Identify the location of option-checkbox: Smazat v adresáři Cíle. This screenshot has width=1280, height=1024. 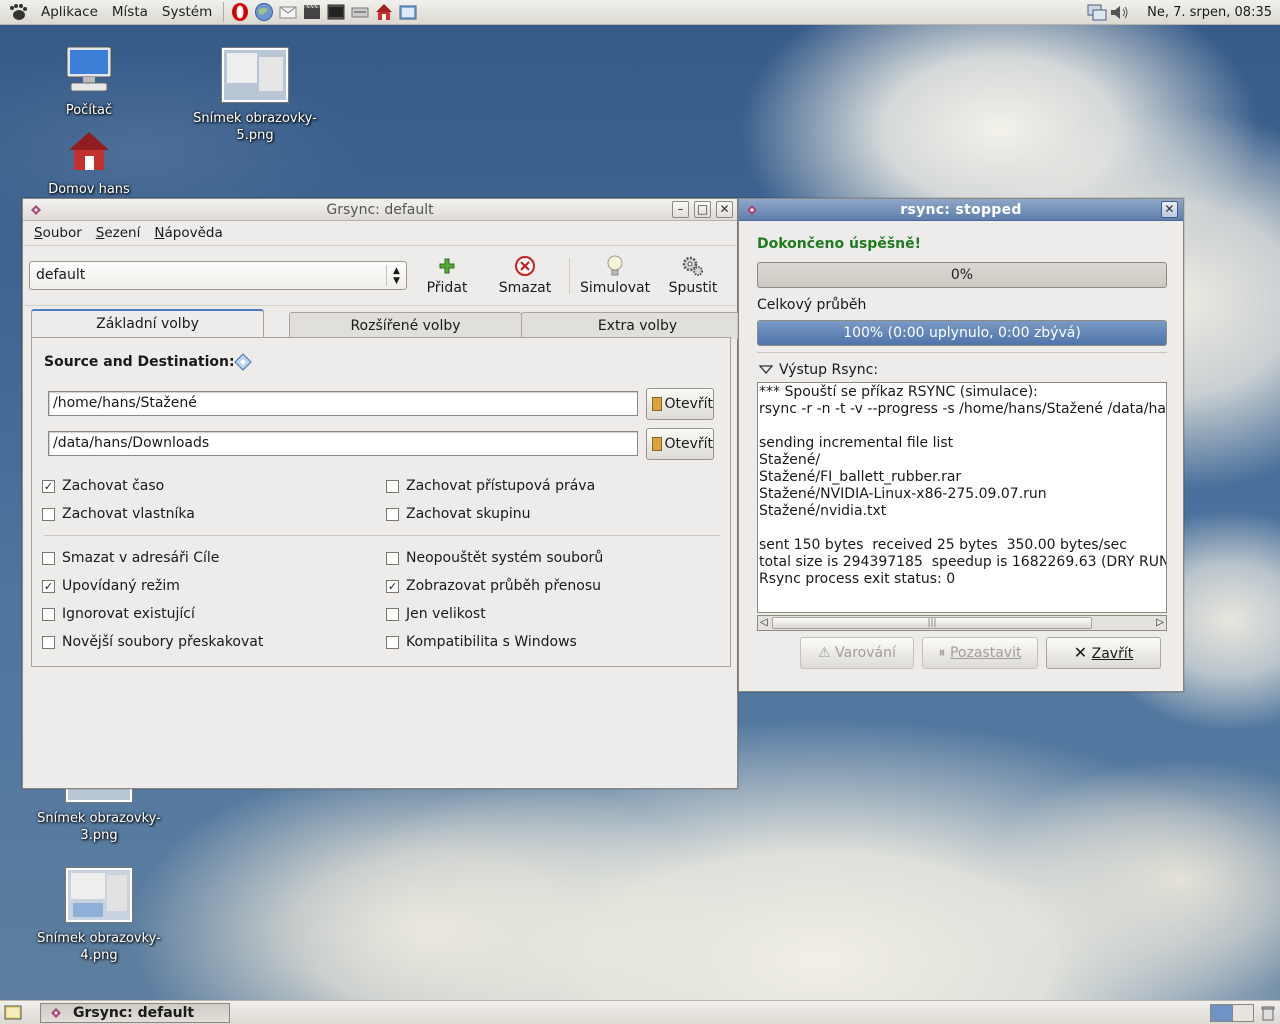
(130, 558).